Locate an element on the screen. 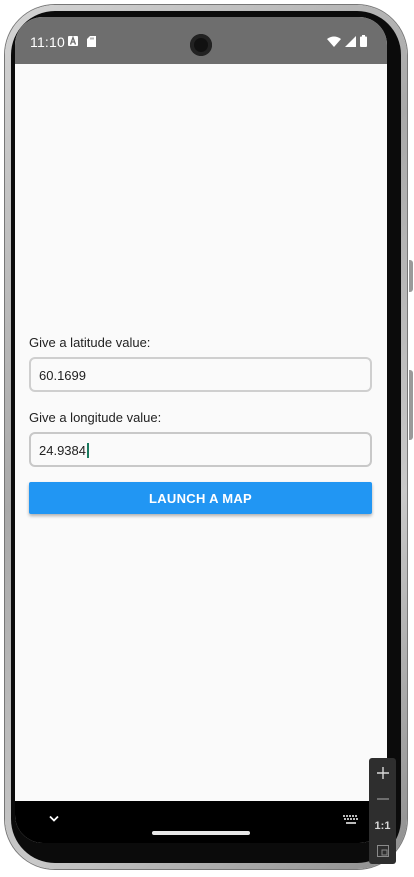  launch-map-button: LAUNCH A MAP is located at coordinates (200, 498).